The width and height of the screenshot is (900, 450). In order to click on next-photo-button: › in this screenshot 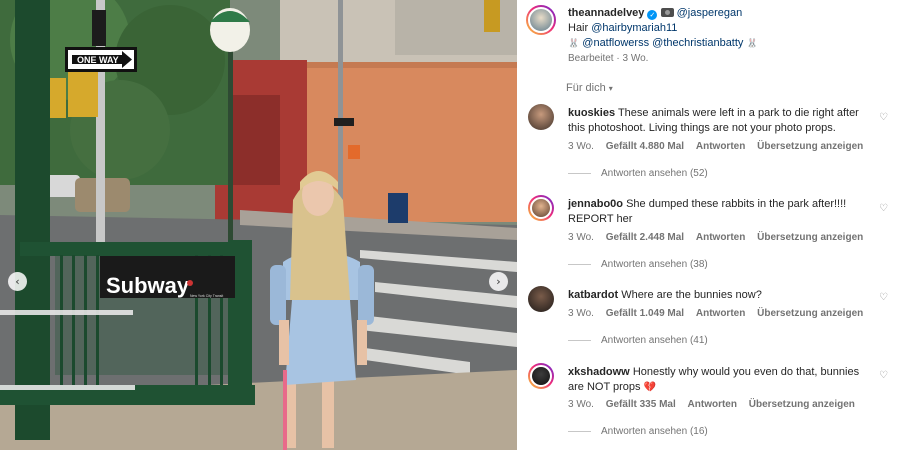, I will do `click(498, 281)`.